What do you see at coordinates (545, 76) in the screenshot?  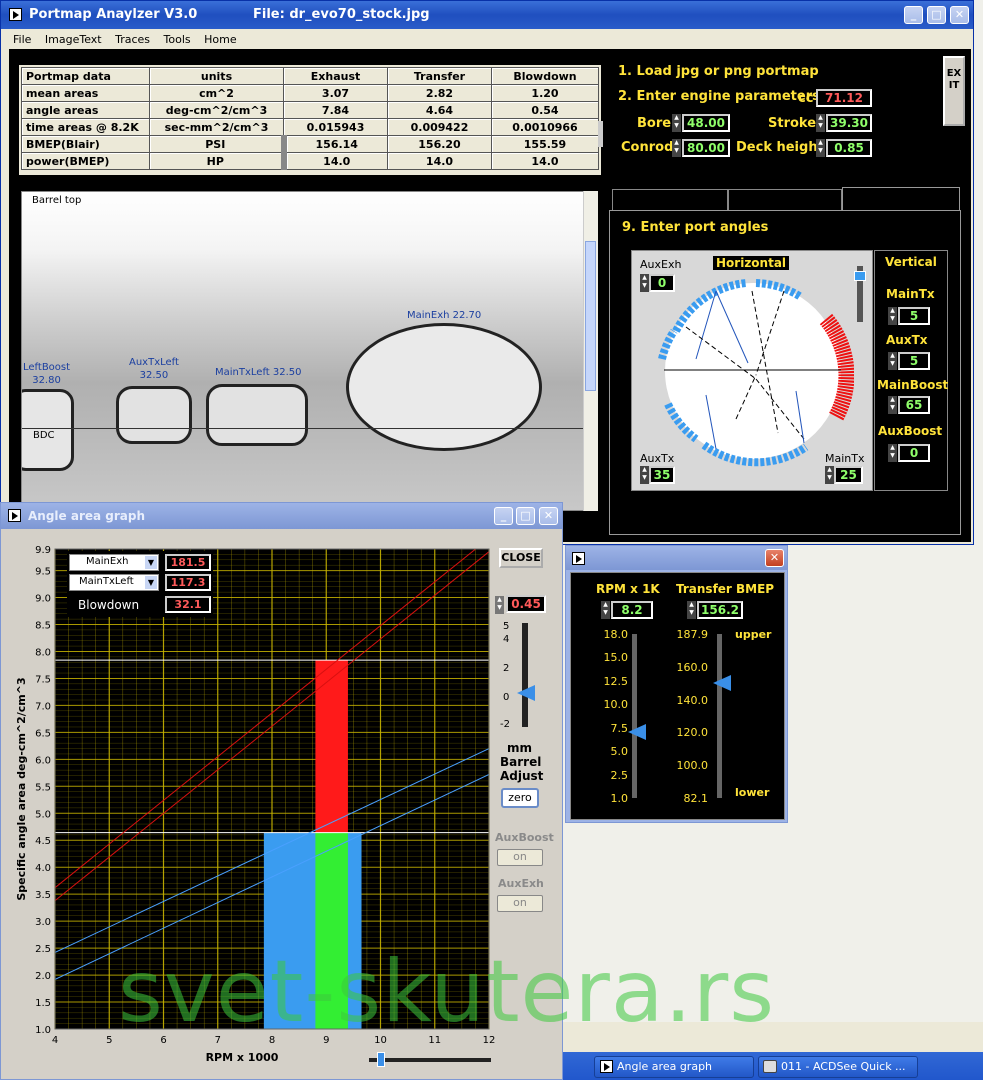 I see `table-header: Blowdown` at bounding box center [545, 76].